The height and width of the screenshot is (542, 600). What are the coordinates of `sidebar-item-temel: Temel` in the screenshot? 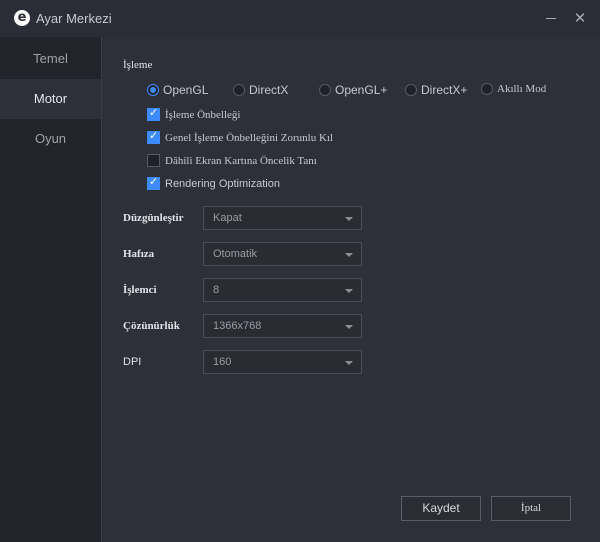 It's located at (50, 59).